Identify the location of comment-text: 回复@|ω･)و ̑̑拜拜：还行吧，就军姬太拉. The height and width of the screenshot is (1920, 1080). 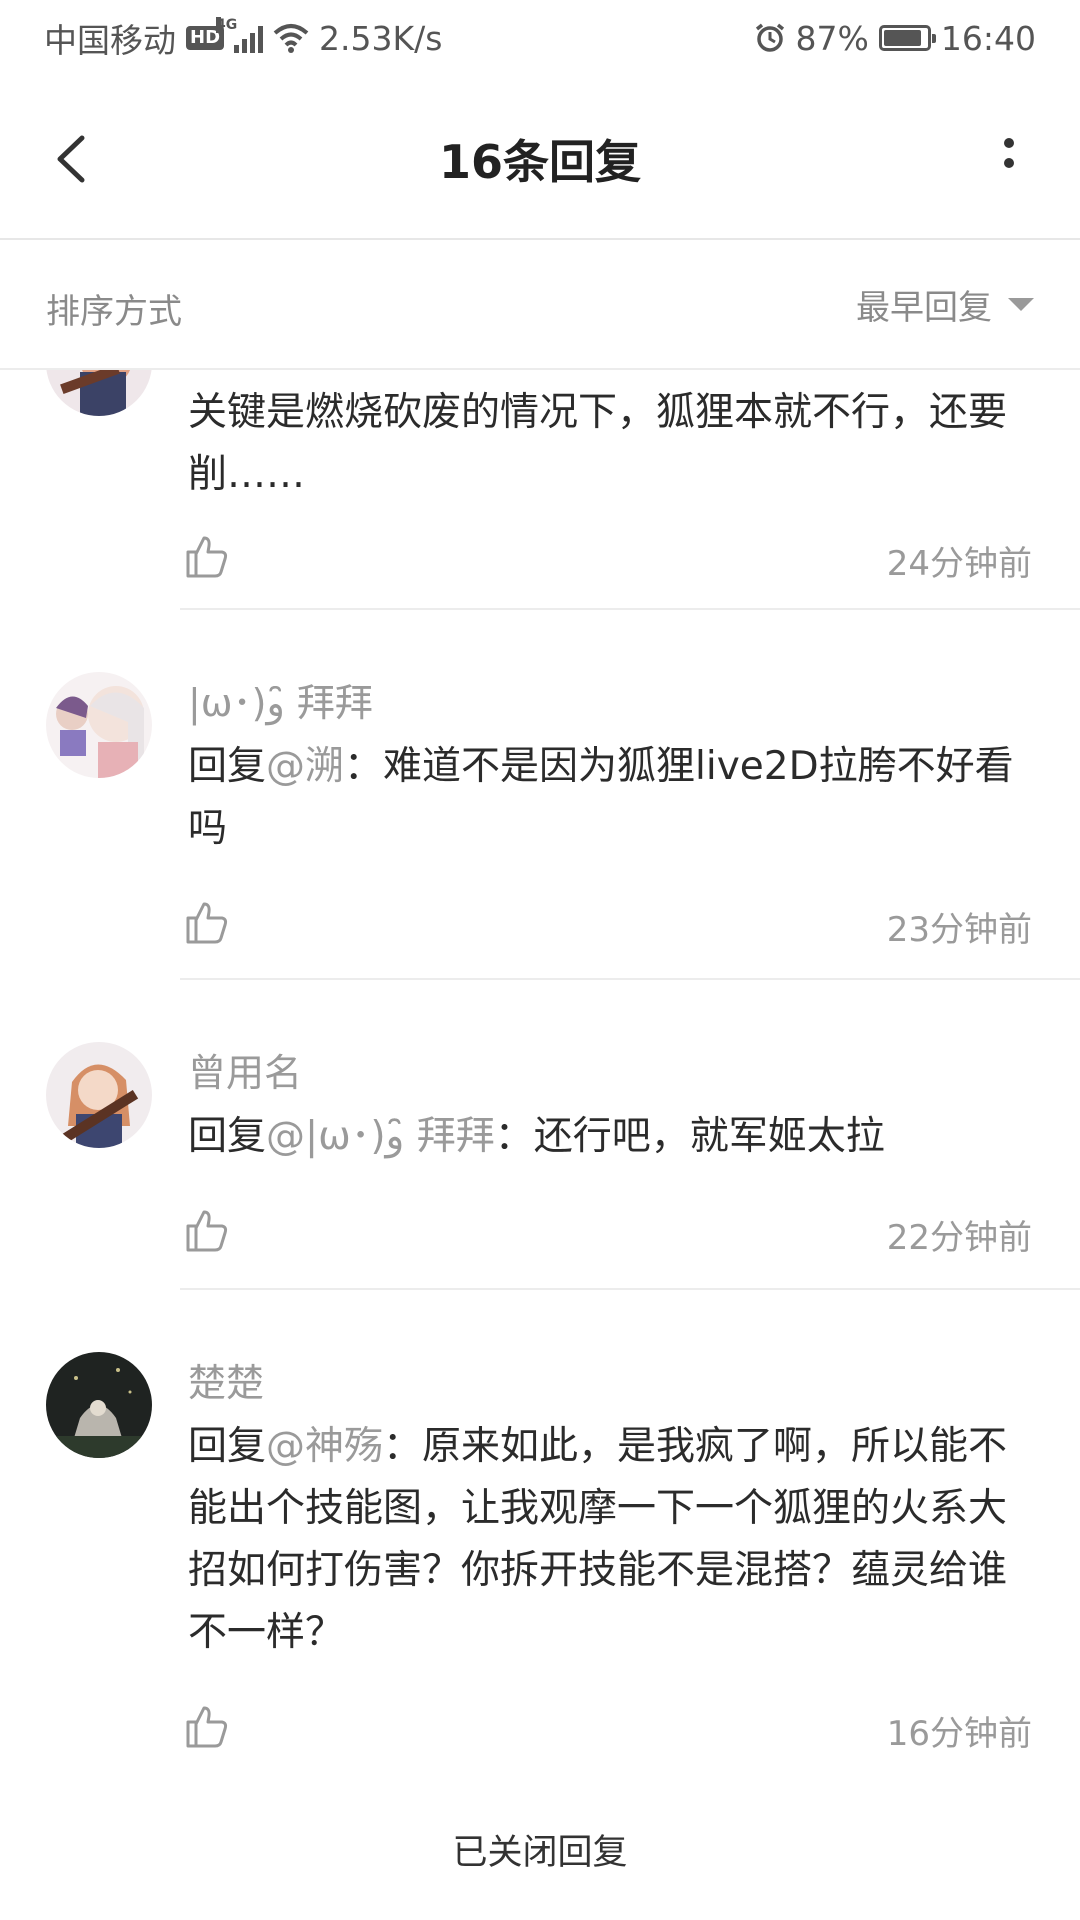
(608, 1137).